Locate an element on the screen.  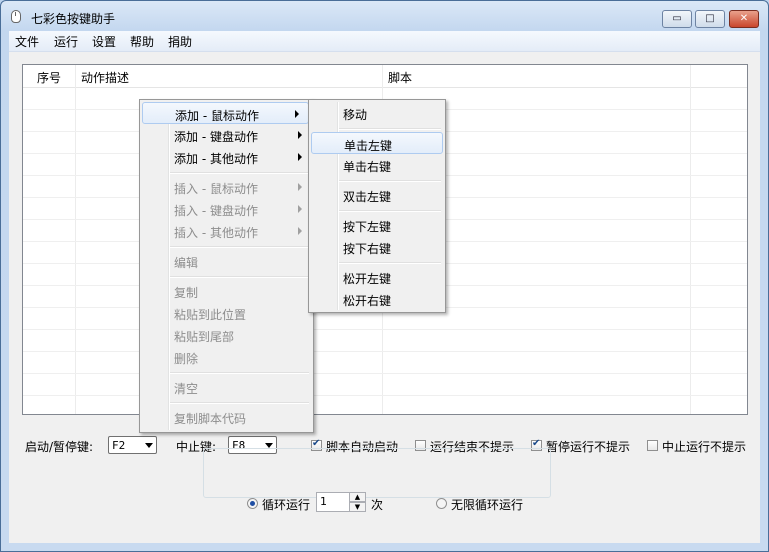
column-header-index: 序号 is located at coordinates (49, 77).